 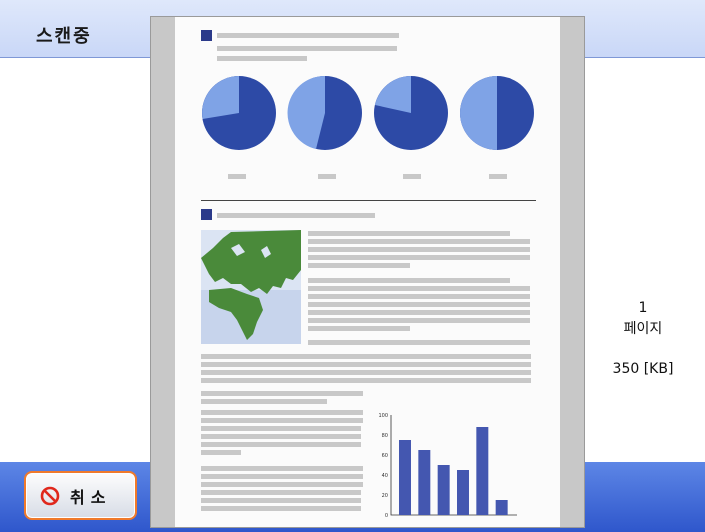 I want to click on bar-chart: 0 20 40 60 80 100, so click(x=447, y=466).